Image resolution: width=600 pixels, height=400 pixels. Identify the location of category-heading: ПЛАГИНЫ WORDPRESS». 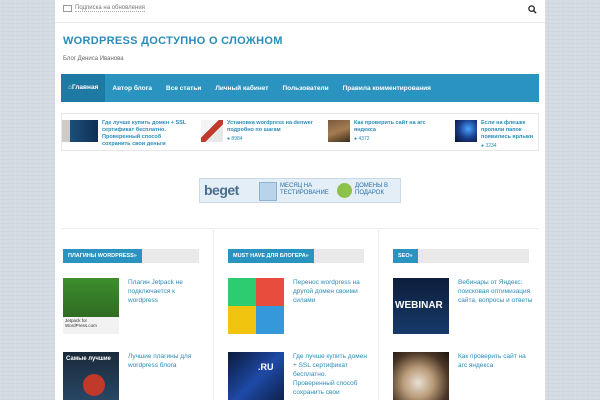
(102, 256).